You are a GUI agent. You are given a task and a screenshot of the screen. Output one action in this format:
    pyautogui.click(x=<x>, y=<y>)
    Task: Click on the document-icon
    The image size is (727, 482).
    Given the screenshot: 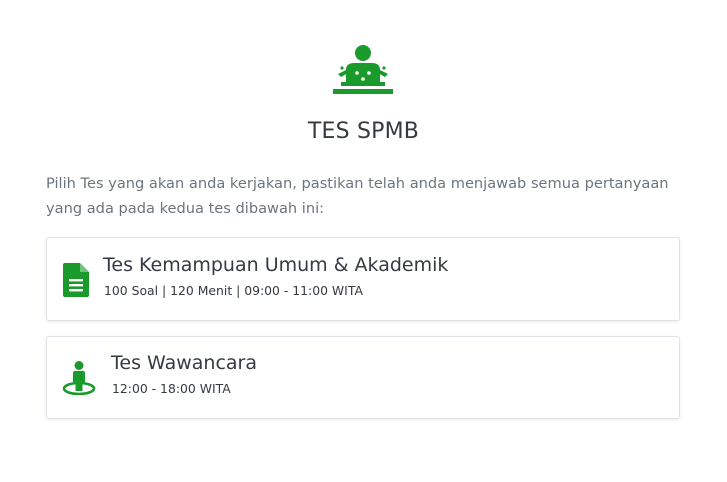 What is the action you would take?
    pyautogui.click(x=76, y=280)
    